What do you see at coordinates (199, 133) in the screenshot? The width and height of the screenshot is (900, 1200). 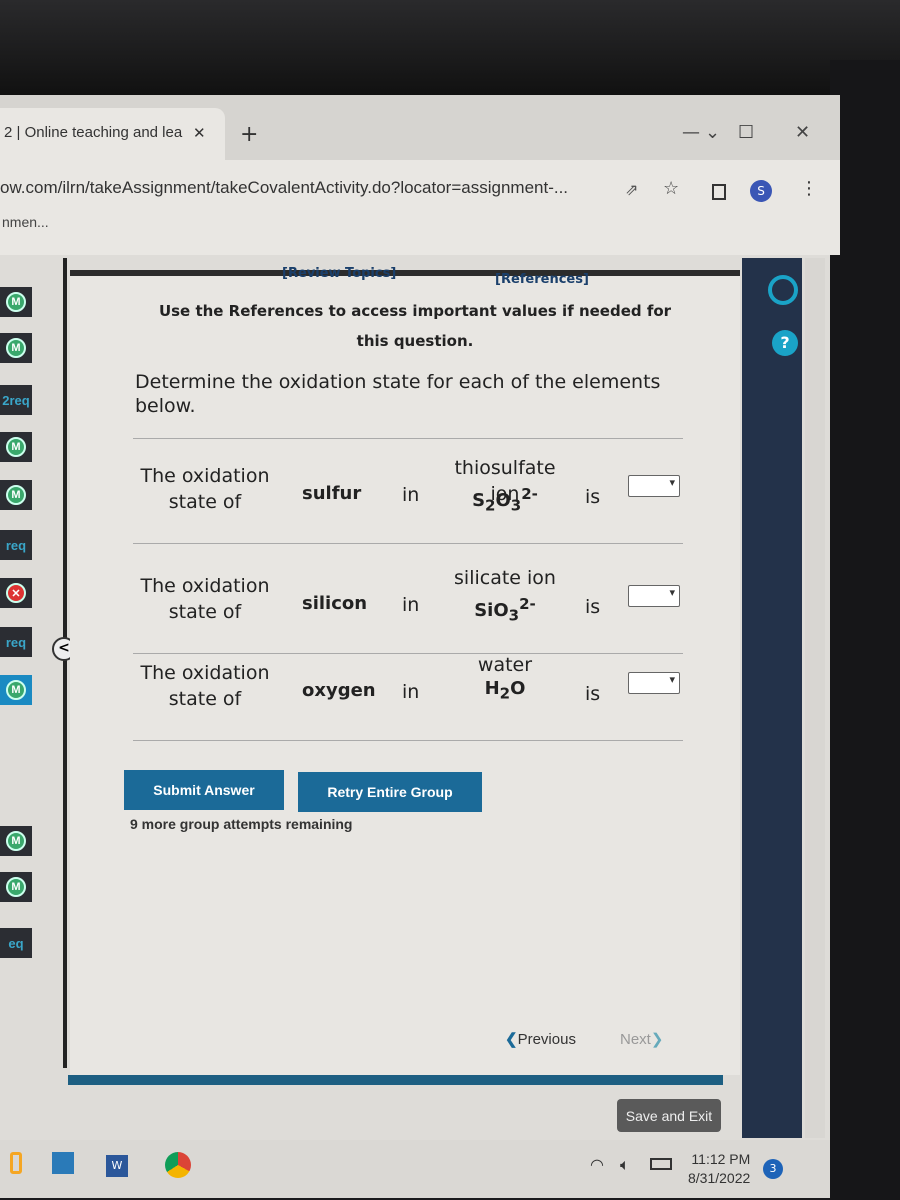 I see `close-tab-icon: ✕` at bounding box center [199, 133].